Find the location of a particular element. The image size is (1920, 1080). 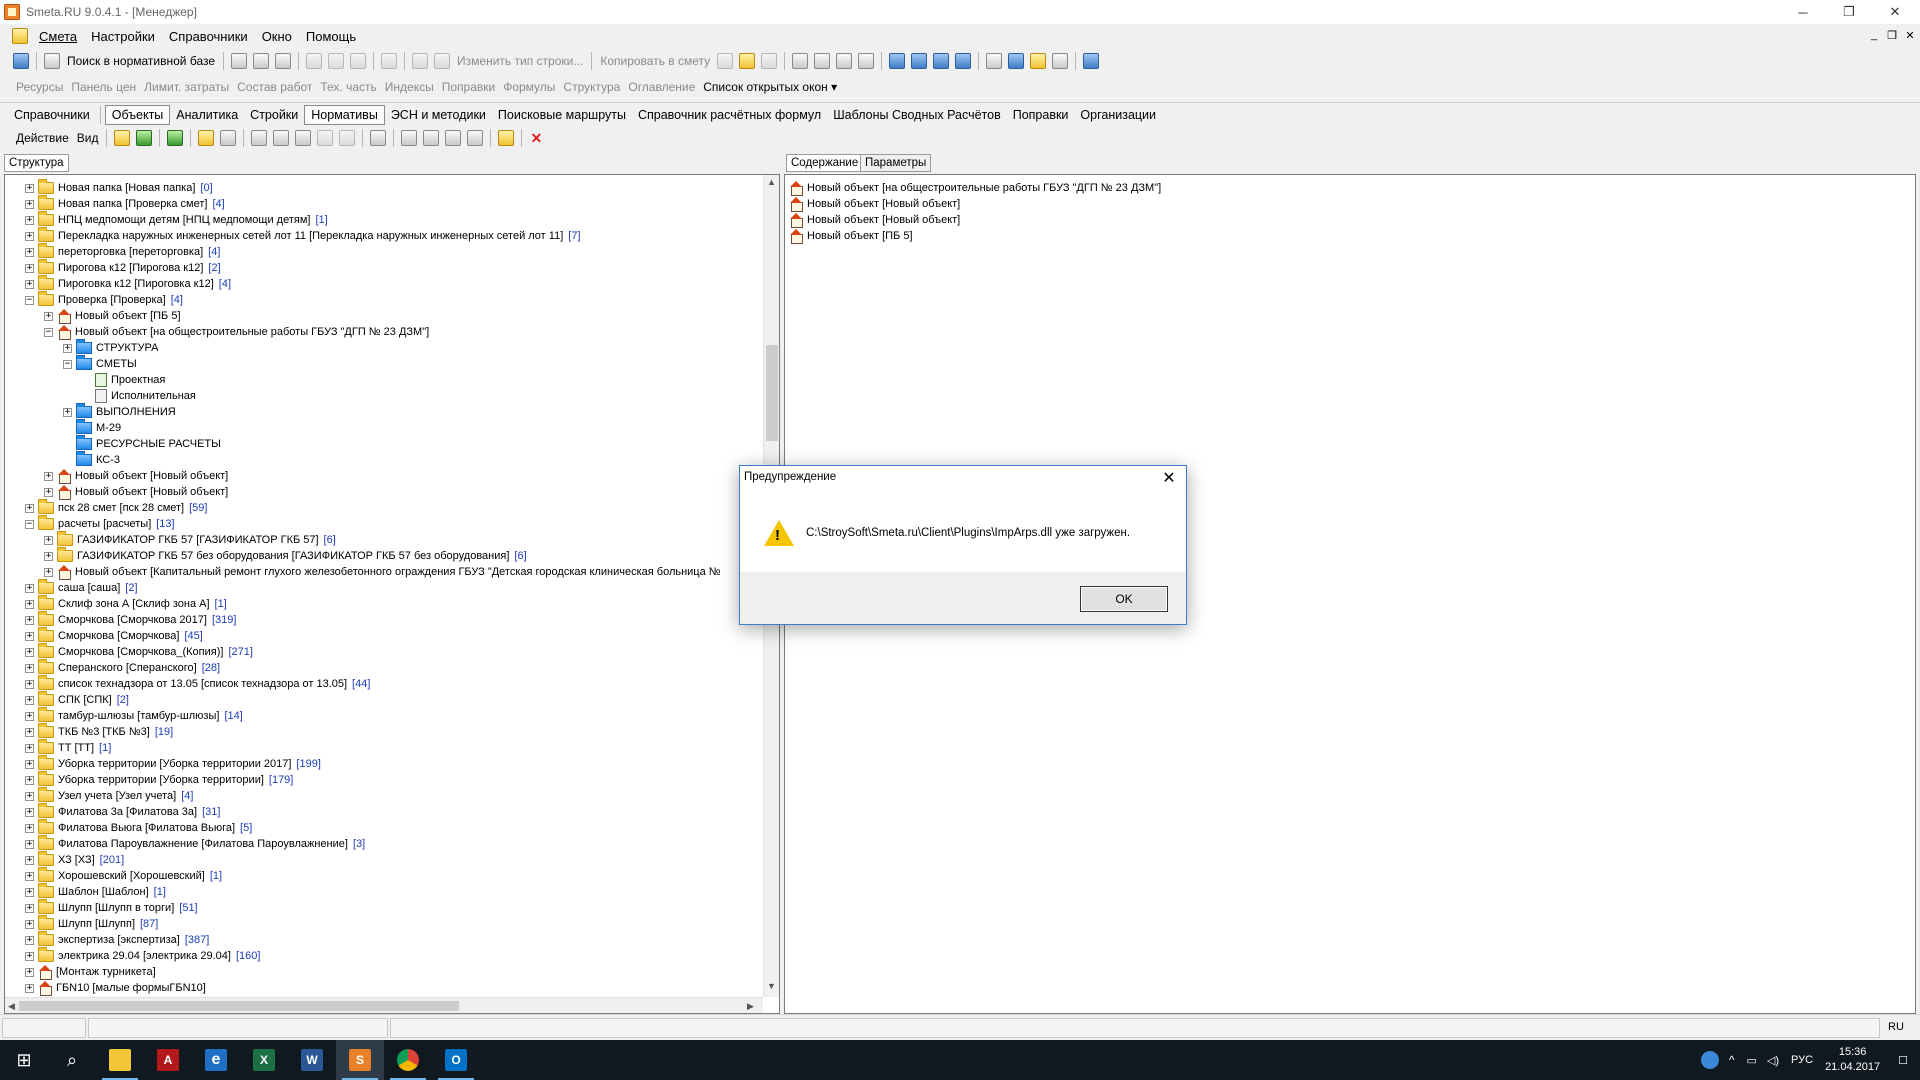

object-tool-icon is located at coordinates (228, 138).